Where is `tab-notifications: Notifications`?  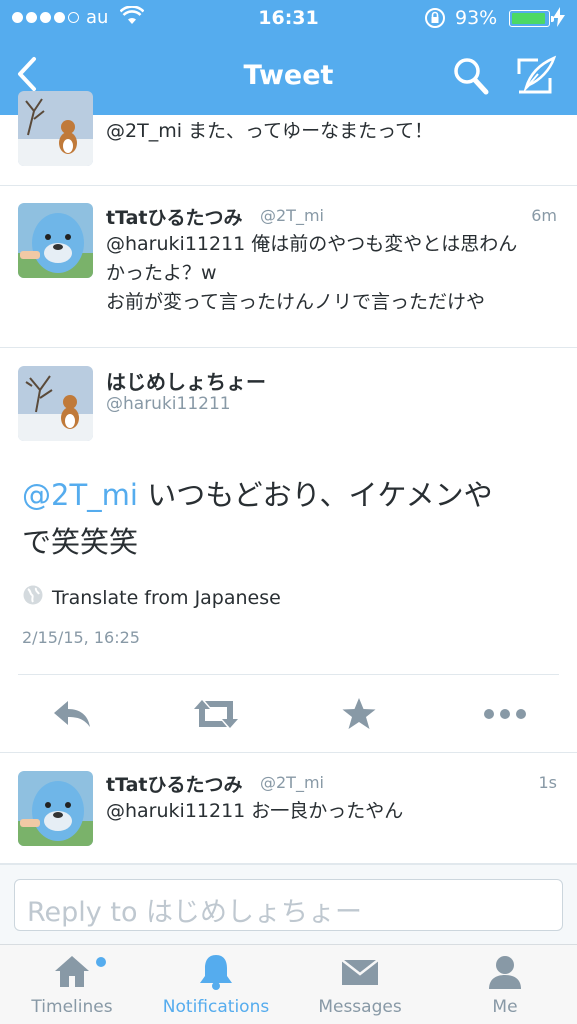 tab-notifications: Notifications is located at coordinates (216, 984).